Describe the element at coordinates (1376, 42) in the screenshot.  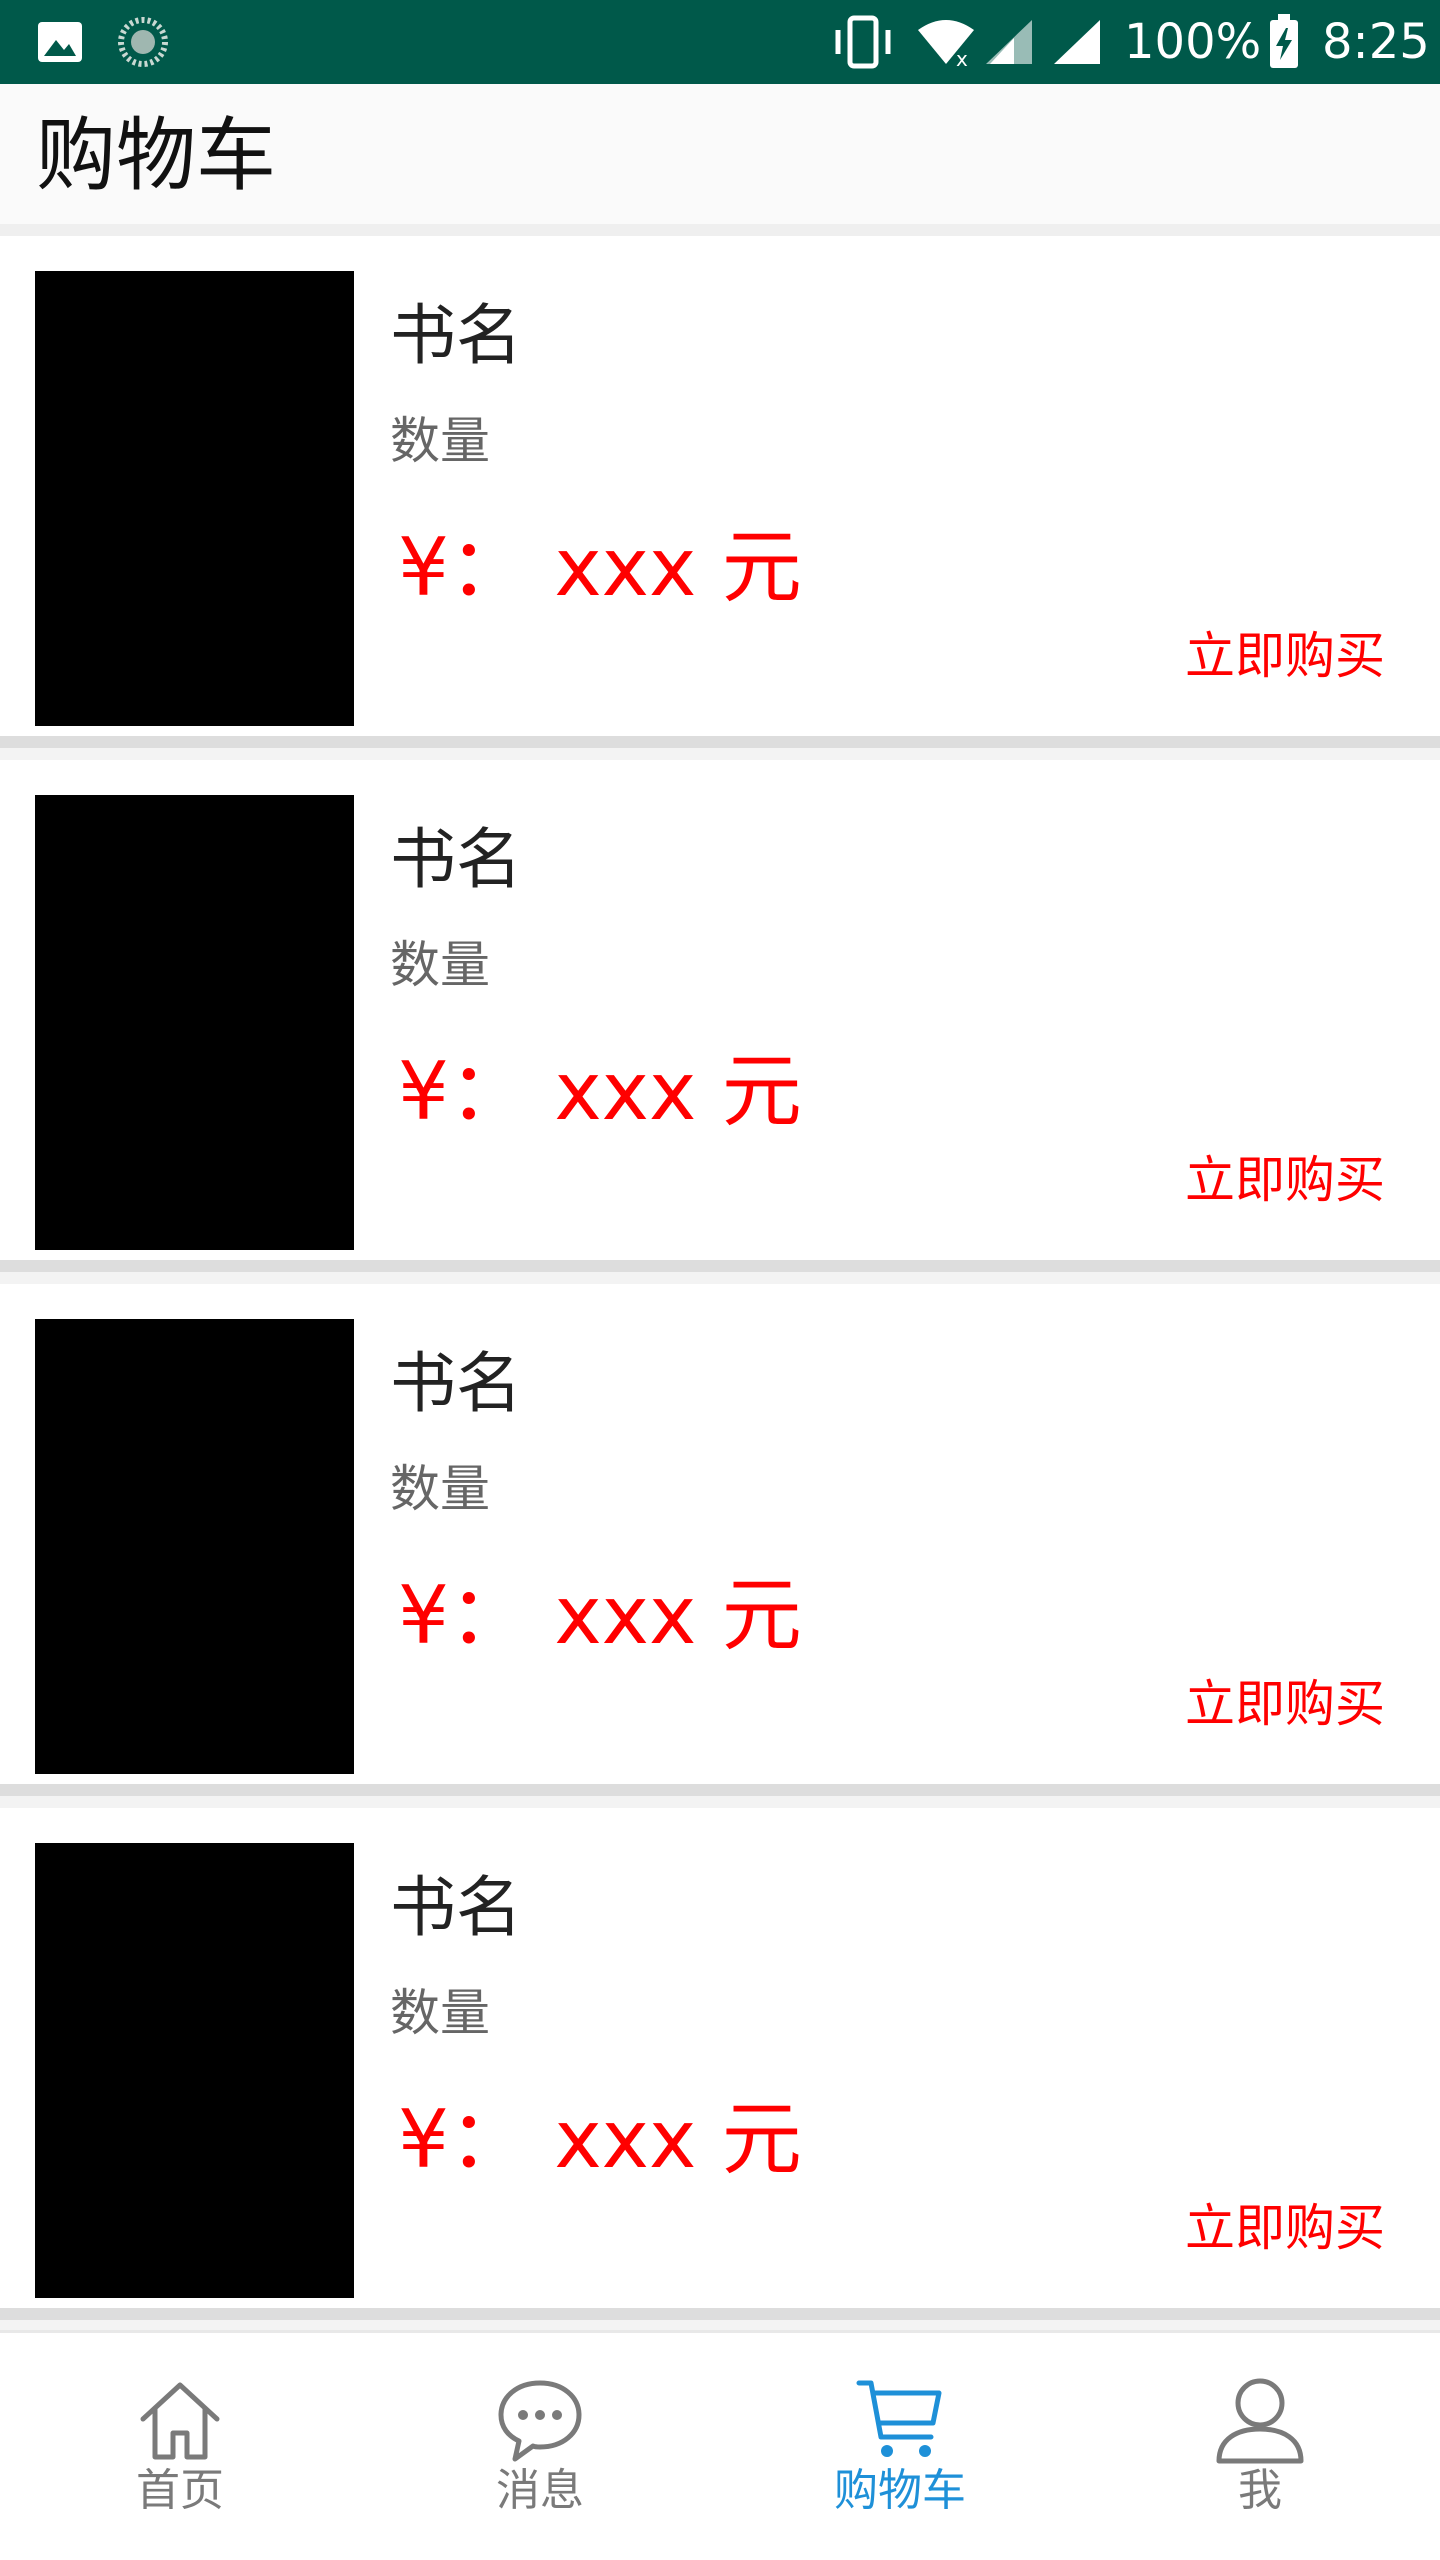
I see `clock: 8:25` at that location.